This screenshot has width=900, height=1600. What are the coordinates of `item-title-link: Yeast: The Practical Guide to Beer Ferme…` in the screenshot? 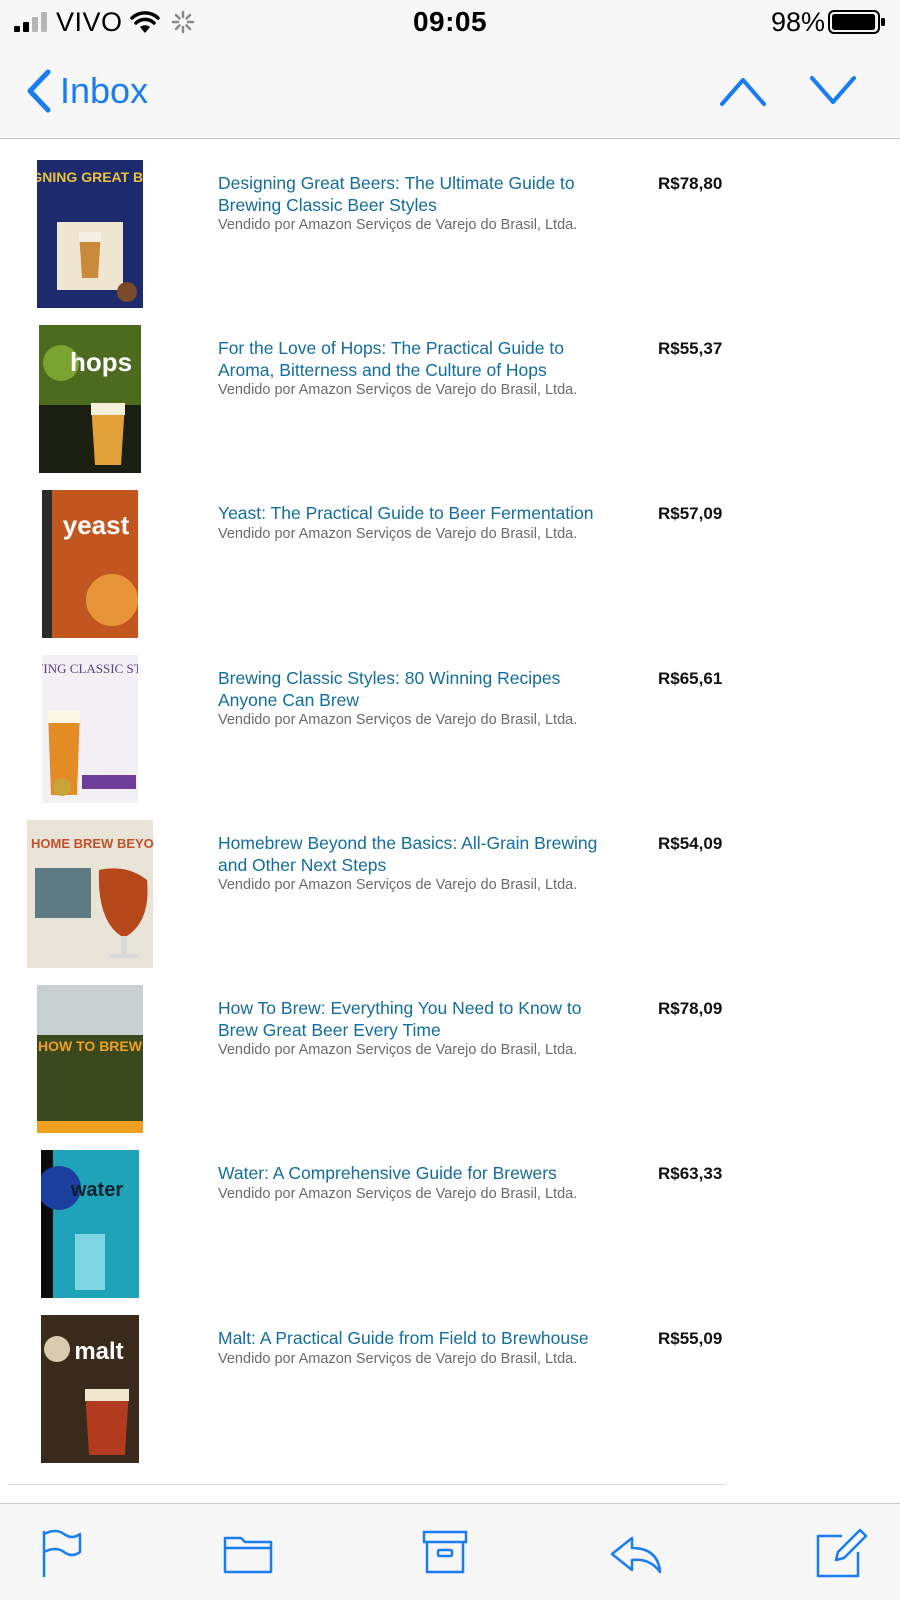 It's located at (418, 523).